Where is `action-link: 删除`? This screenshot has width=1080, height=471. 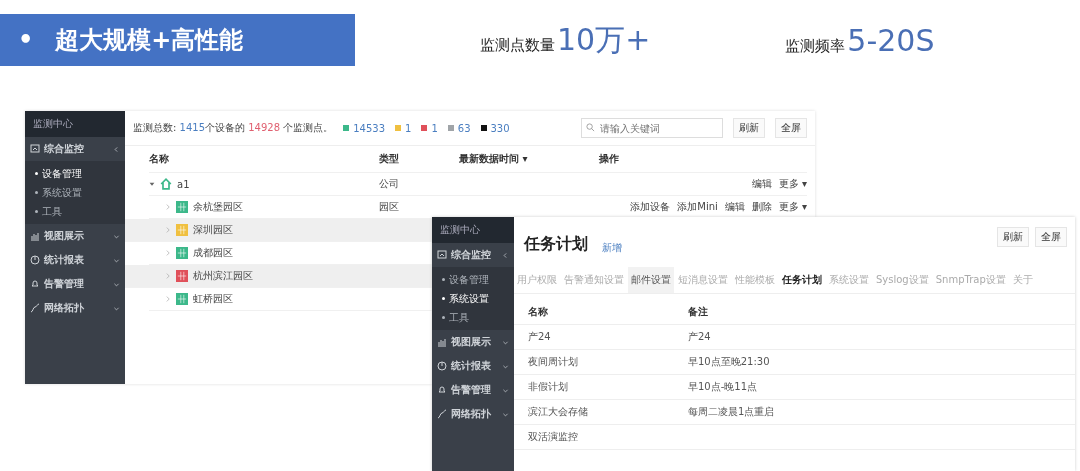
action-link: 删除 is located at coordinates (761, 207).